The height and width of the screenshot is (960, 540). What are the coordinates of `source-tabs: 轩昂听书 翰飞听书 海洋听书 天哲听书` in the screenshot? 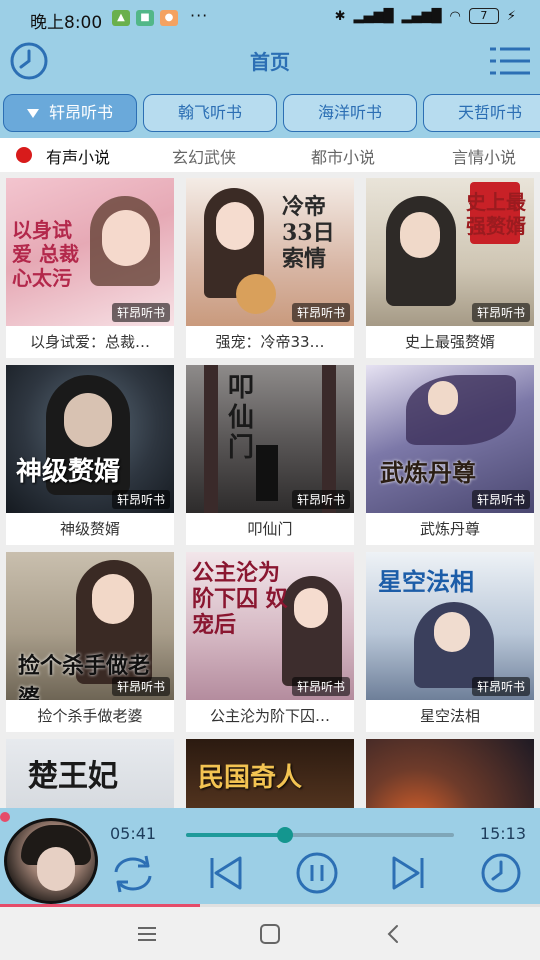 It's located at (270, 112).